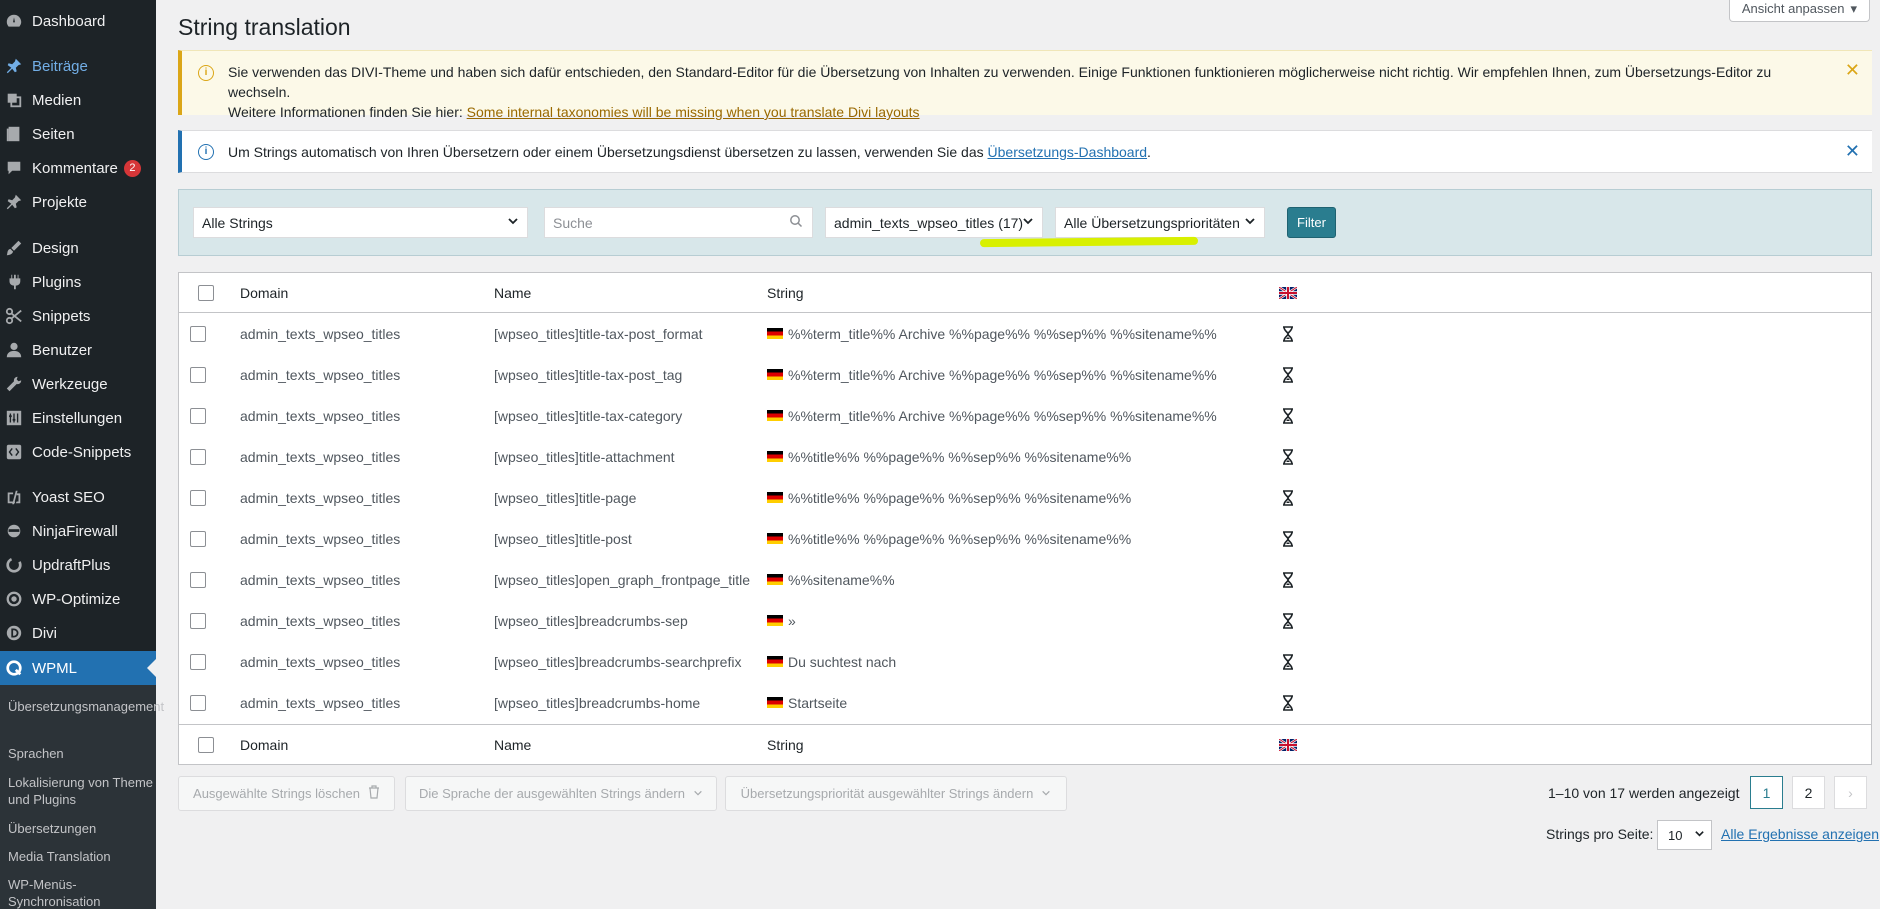  Describe the element at coordinates (1311, 222) in the screenshot. I see `filter-button: Filter` at that location.